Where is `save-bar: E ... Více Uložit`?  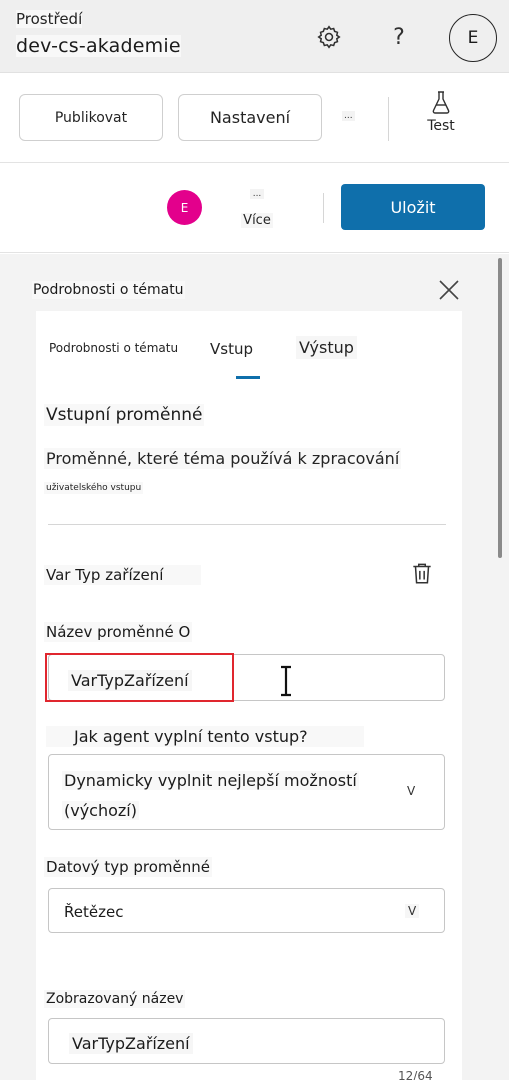
save-bar: E ... Více Uložit is located at coordinates (254, 208).